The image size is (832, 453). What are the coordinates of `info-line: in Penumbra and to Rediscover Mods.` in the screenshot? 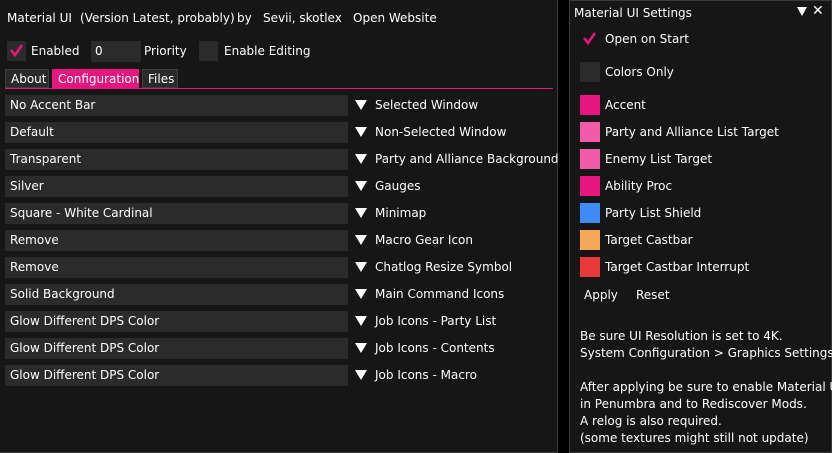 It's located at (693, 404).